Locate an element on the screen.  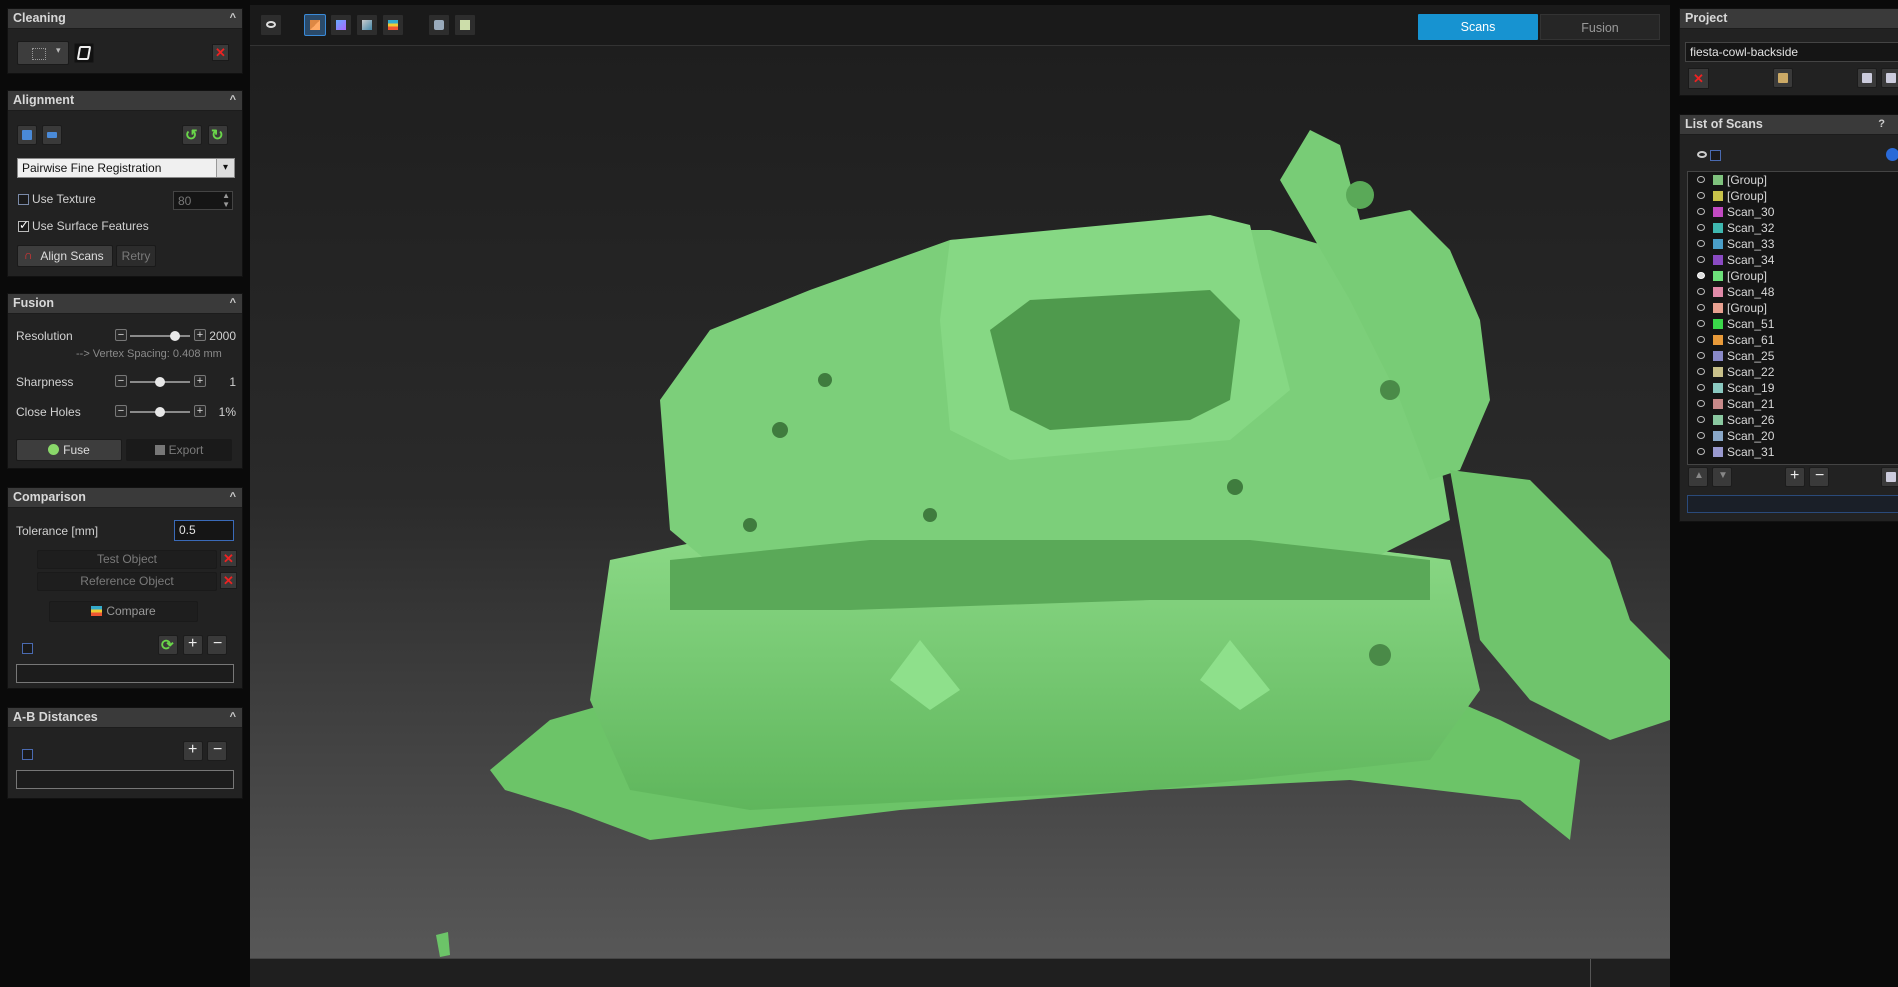
invert-selection-button is located at coordinates (84, 53).